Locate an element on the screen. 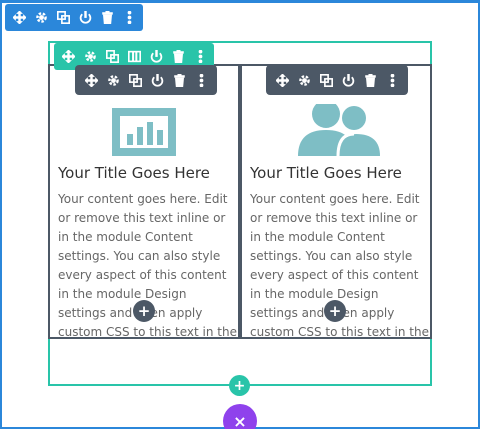 This screenshot has width=480, height=429. section-toolbar is located at coordinates (74, 17).